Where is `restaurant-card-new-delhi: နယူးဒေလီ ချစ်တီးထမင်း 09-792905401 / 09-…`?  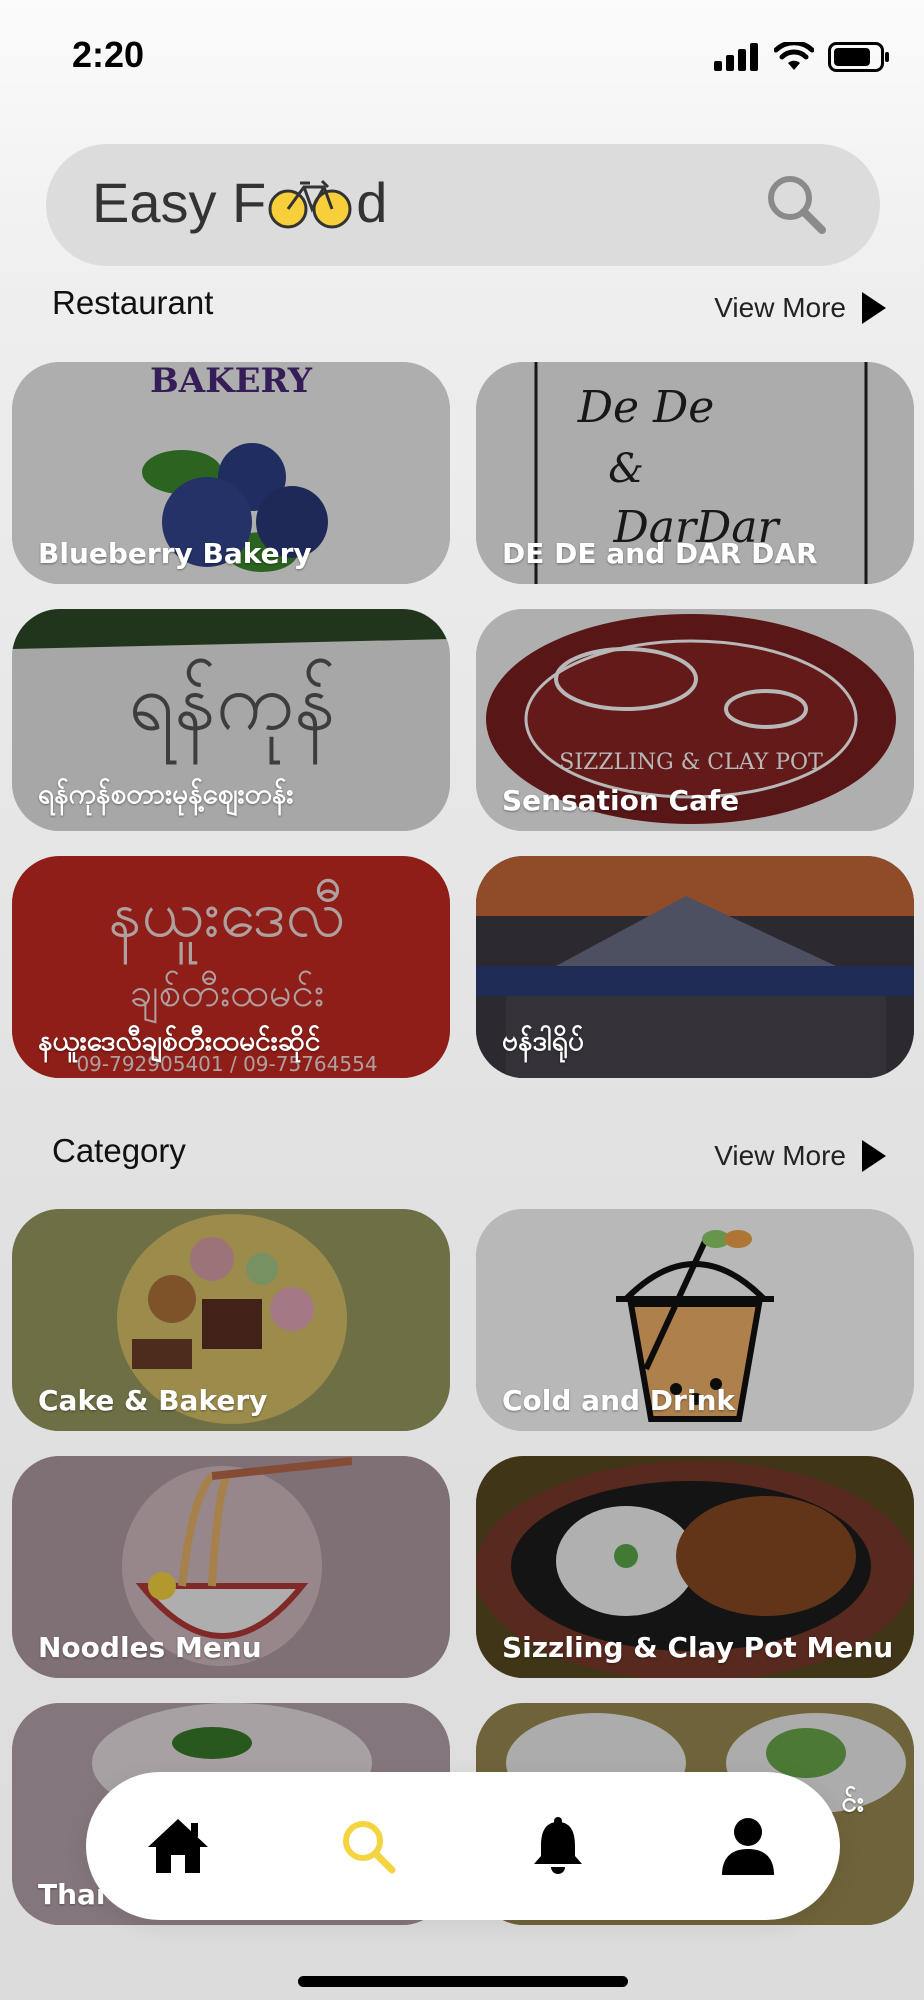 restaurant-card-new-delhi: နယူးဒေလီ ချစ်တီးထမင်း 09-792905401 / 09-… is located at coordinates (231, 967).